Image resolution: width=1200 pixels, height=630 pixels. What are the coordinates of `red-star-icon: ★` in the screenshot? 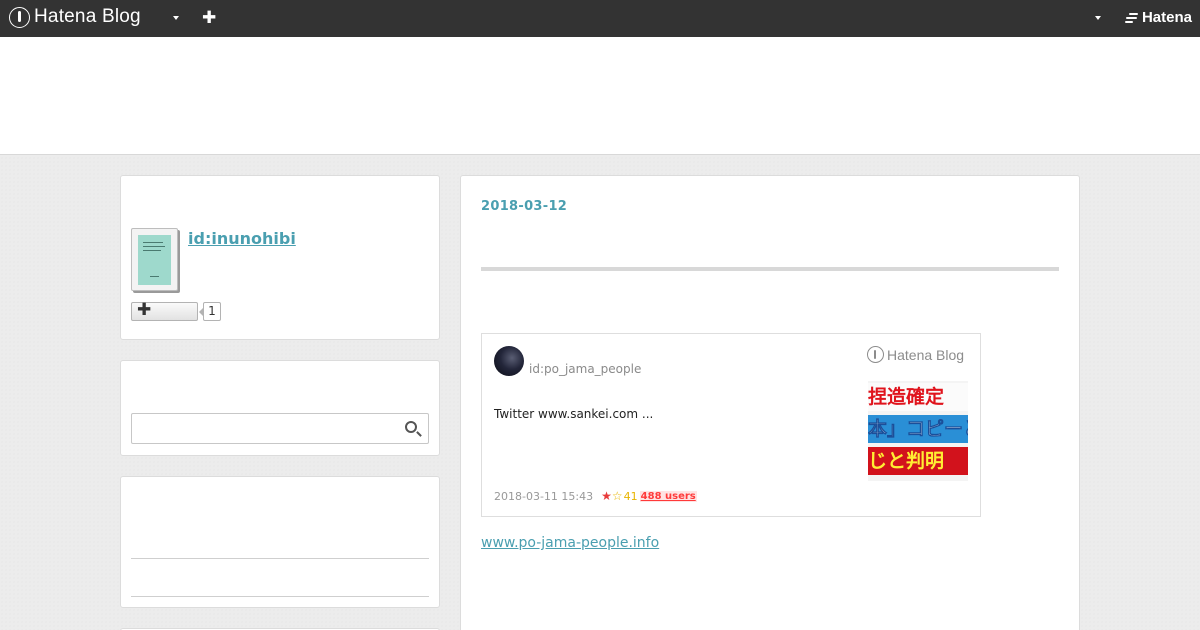 It's located at (606, 496).